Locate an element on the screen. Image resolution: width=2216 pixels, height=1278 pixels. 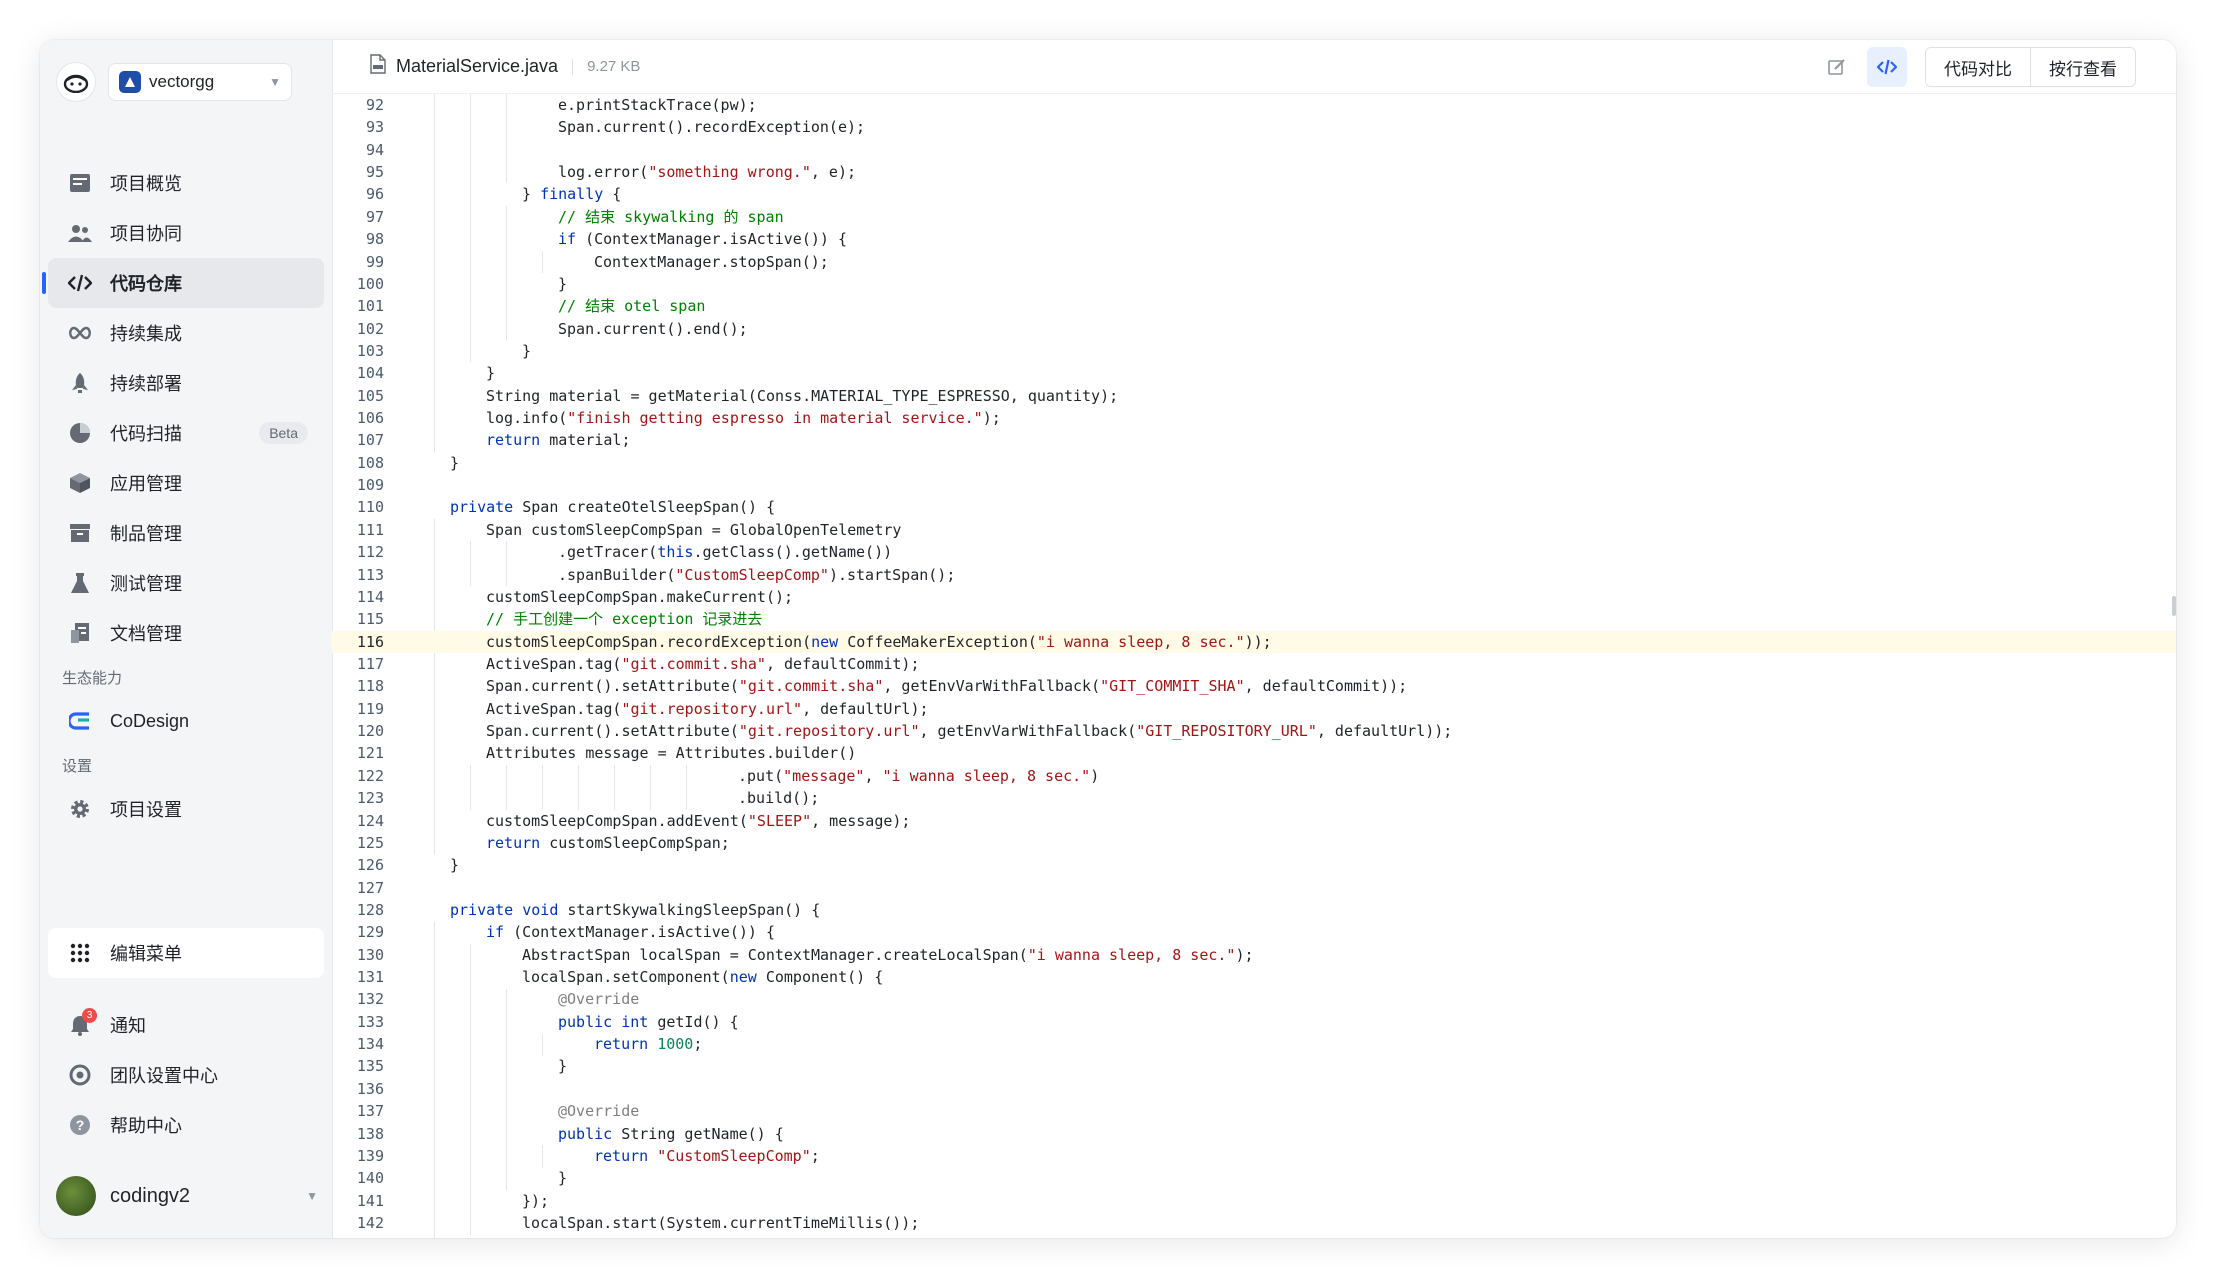
sidebar-item-cd: 持续部署 is located at coordinates (186, 383).